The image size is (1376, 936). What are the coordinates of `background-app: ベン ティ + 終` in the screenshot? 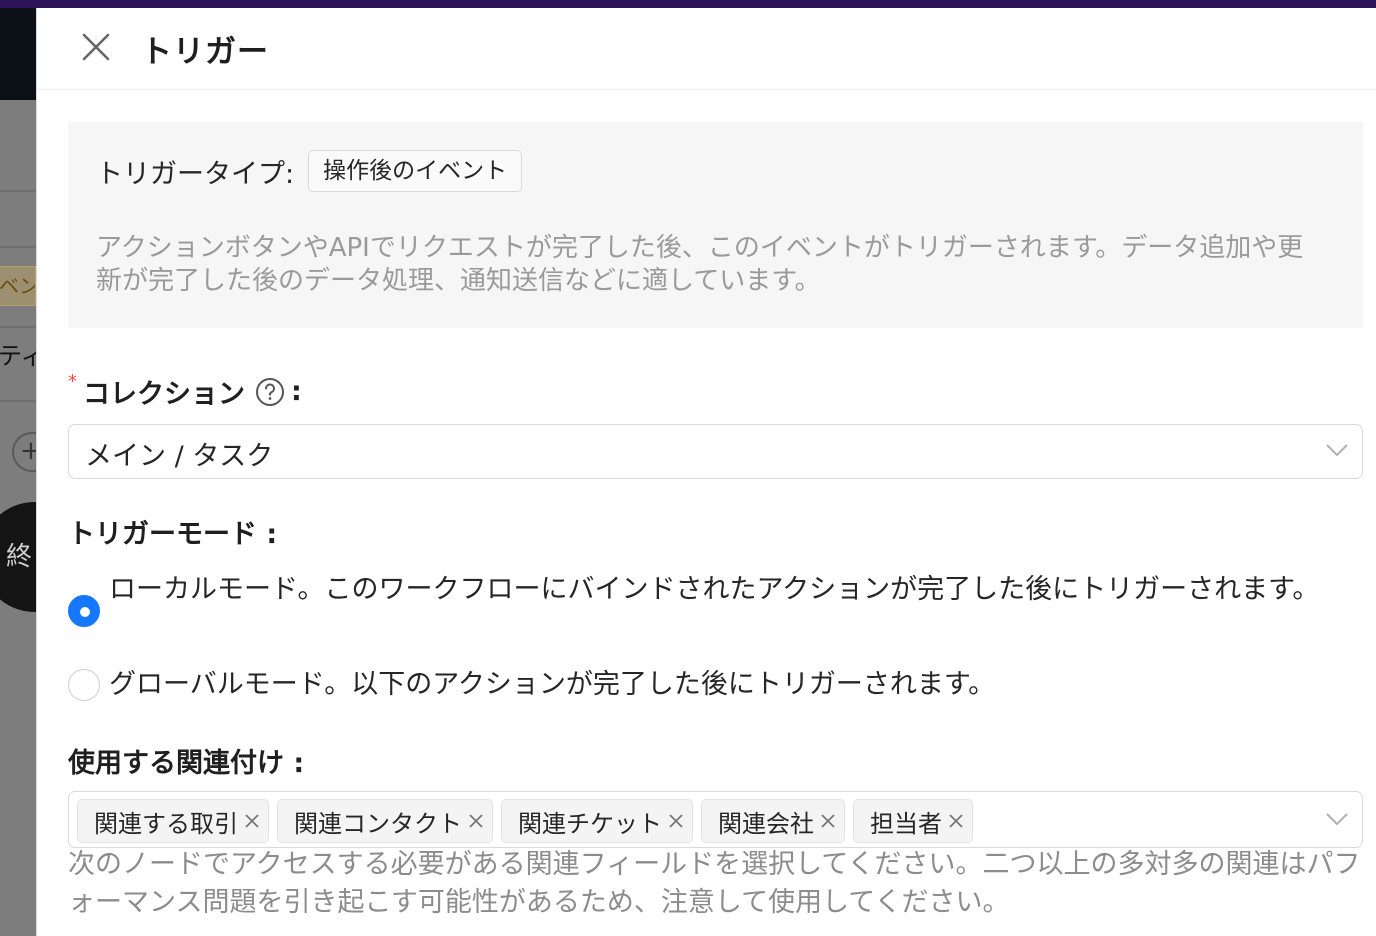 It's located at (18, 472).